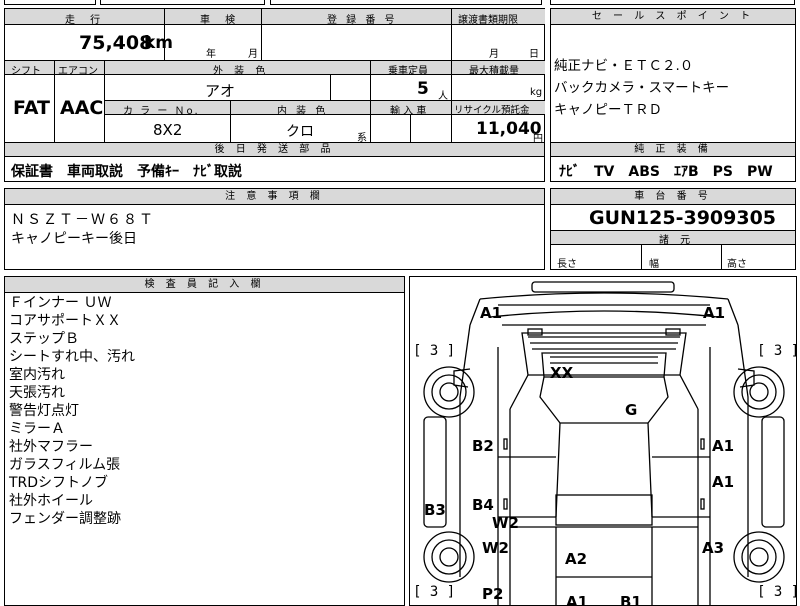 The image size is (800, 606). Describe the element at coordinates (534, 54) in the screenshot. I see `transfer-day-unit: 日` at that location.